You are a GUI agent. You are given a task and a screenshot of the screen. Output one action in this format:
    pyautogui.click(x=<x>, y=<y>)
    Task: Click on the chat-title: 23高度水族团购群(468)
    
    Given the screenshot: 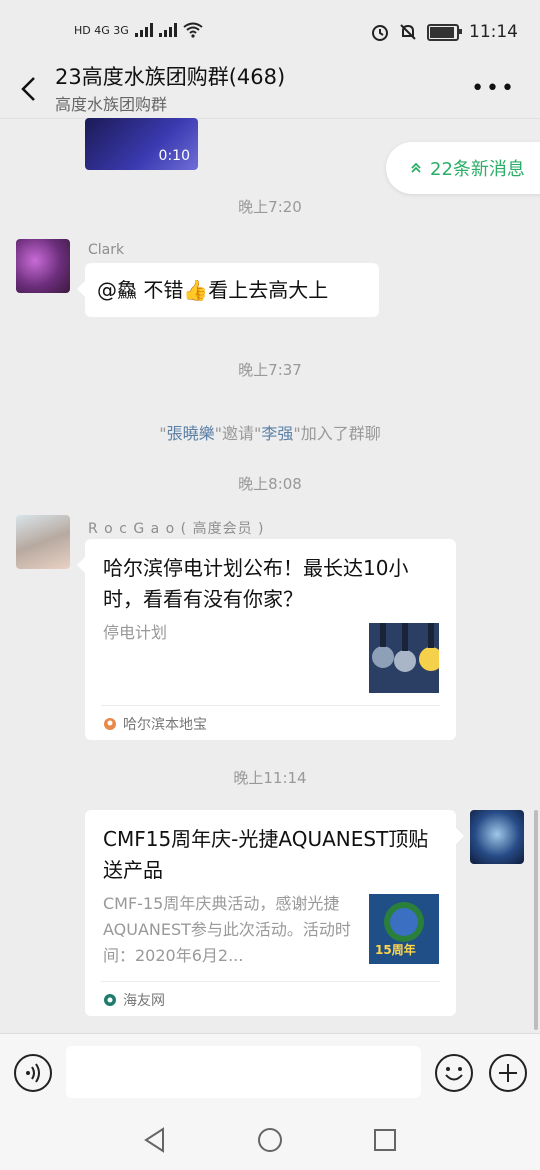 What is the action you would take?
    pyautogui.click(x=170, y=77)
    